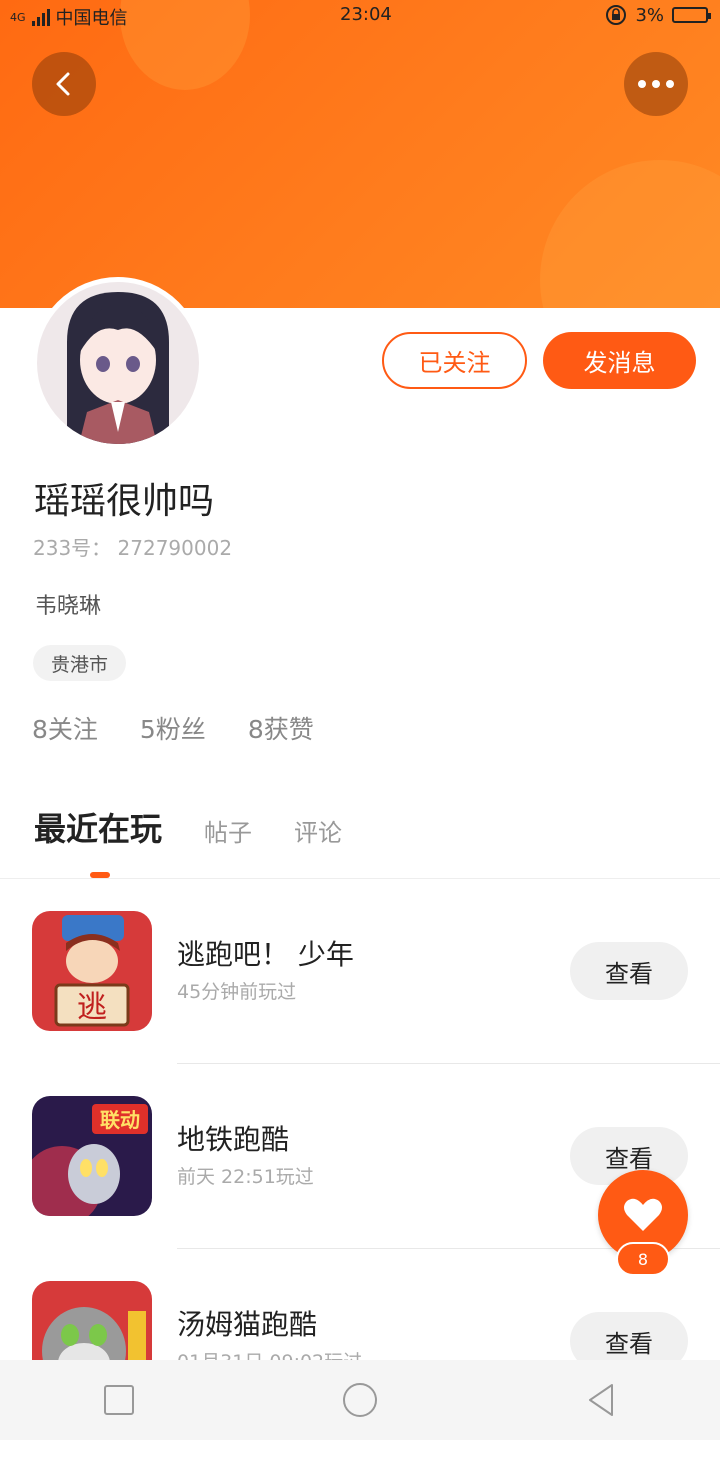 The height and width of the screenshot is (1466, 720). Describe the element at coordinates (360, 1003) in the screenshot. I see `game-list-item: 逃 逃跑吧！ 少年 45分钟前玩过 查看` at that location.